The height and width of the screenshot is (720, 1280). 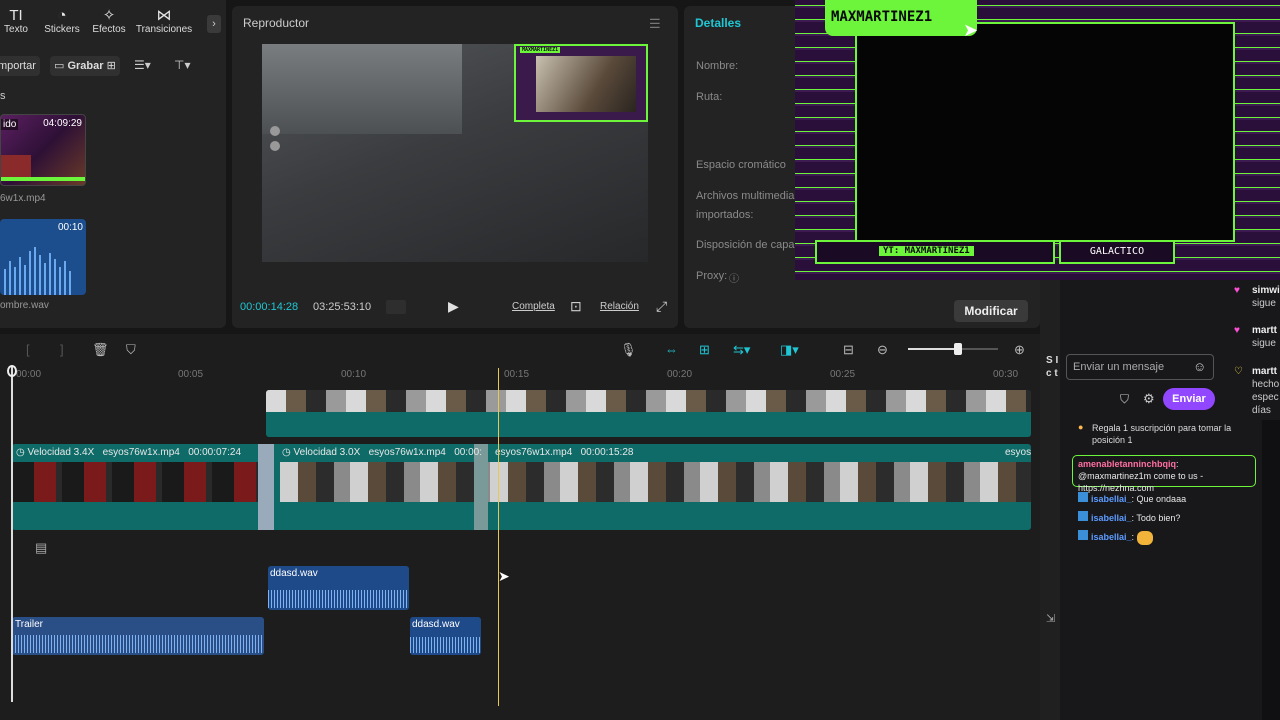 I want to click on tick-label: 00:10, so click(x=354, y=374).